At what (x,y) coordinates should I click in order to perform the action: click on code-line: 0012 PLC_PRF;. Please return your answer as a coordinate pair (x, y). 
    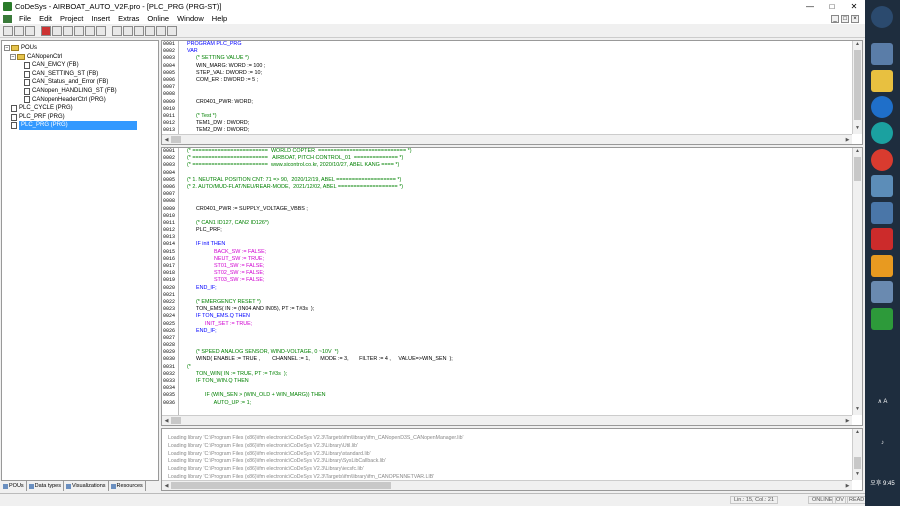
    Looking at the image, I should click on (507, 230).